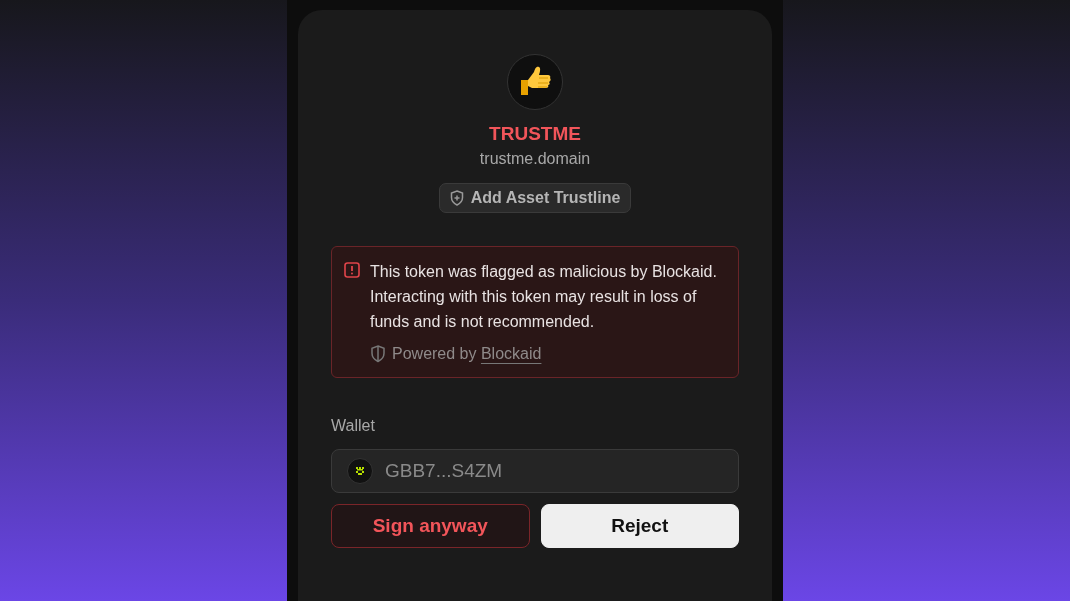  I want to click on shield-icon, so click(378, 354).